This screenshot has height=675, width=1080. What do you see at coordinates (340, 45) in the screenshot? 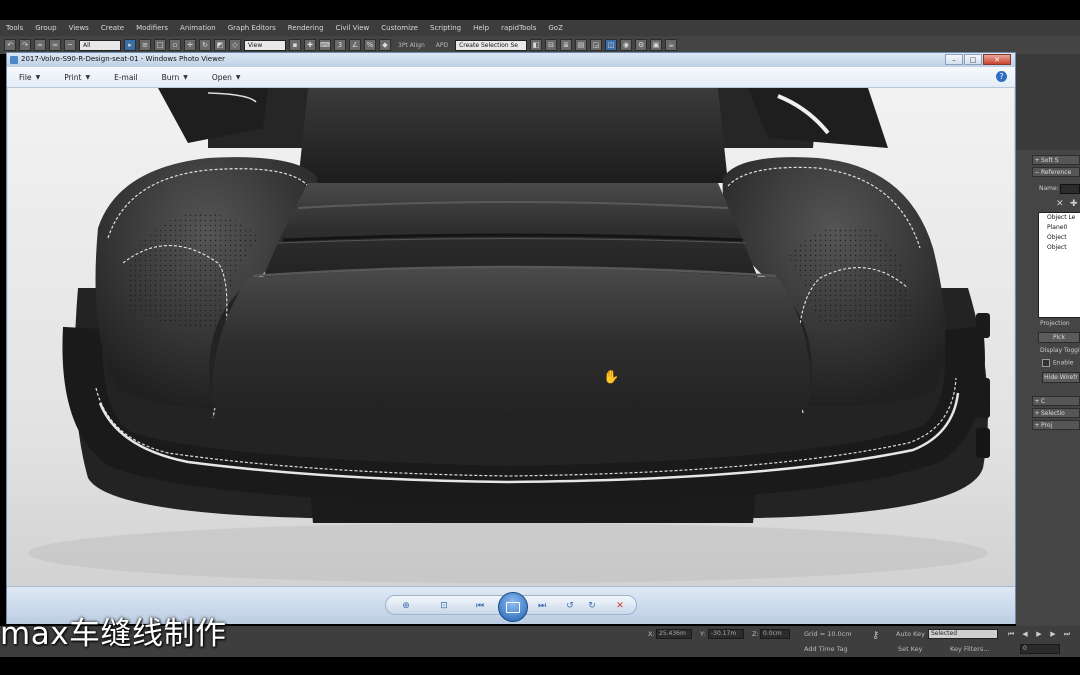
I see `snap-3-icon: 3` at bounding box center [340, 45].